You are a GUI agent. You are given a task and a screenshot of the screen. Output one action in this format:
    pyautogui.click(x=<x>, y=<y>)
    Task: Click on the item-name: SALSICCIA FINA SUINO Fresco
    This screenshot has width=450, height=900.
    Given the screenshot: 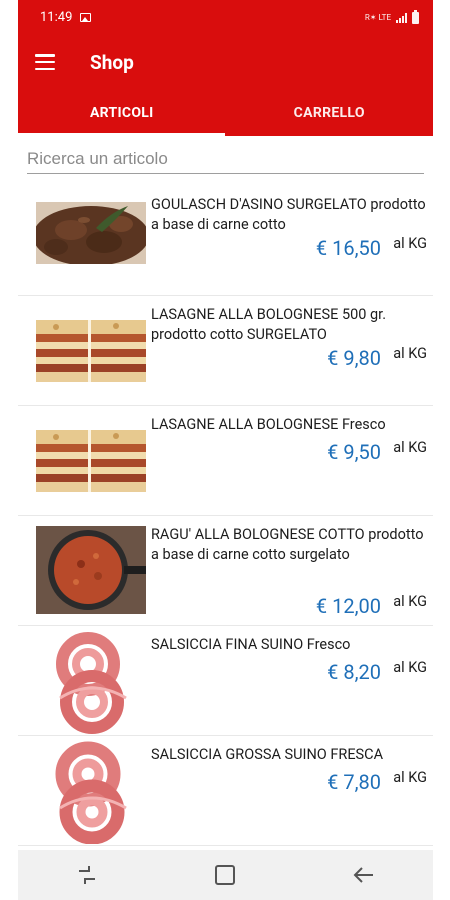 What is the action you would take?
    pyautogui.click(x=251, y=644)
    